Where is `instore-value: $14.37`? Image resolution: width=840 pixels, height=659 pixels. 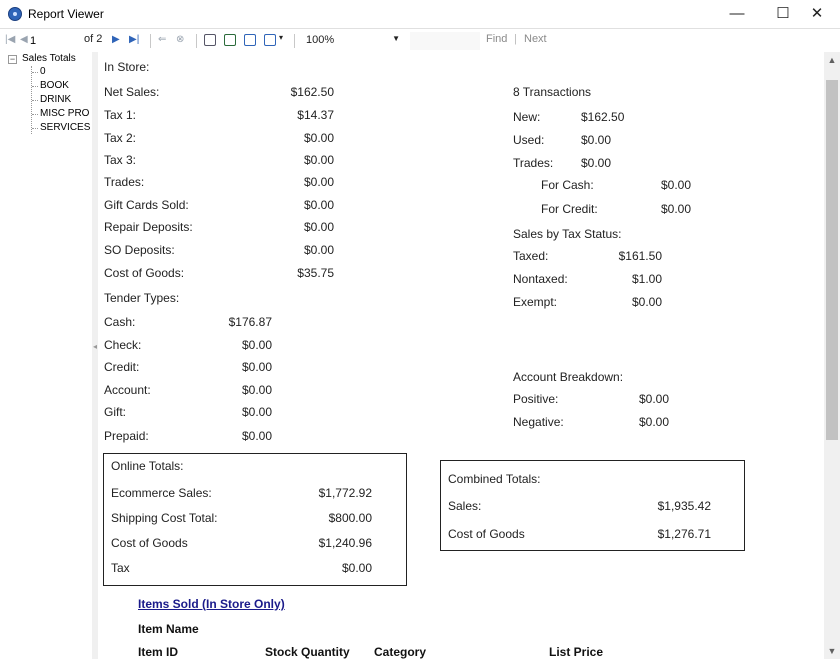
instore-value: $14.37 is located at coordinates (315, 115).